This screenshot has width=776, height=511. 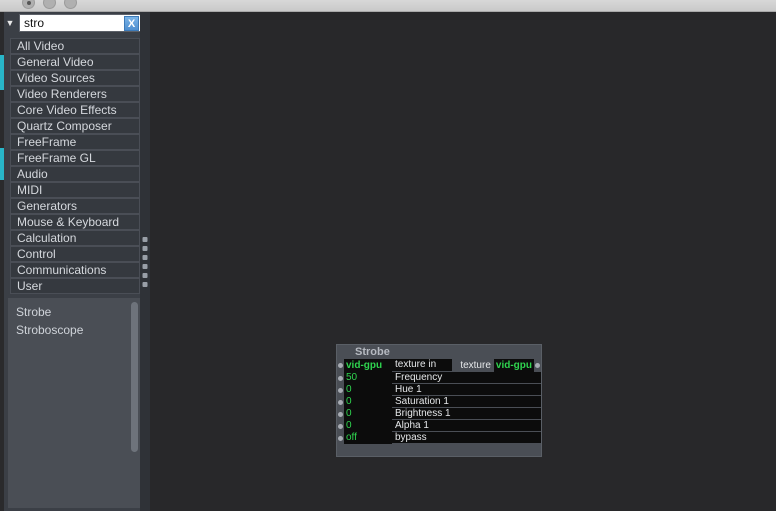 I want to click on sidebar-item-video-renderers: Video Renderers, so click(x=75, y=94).